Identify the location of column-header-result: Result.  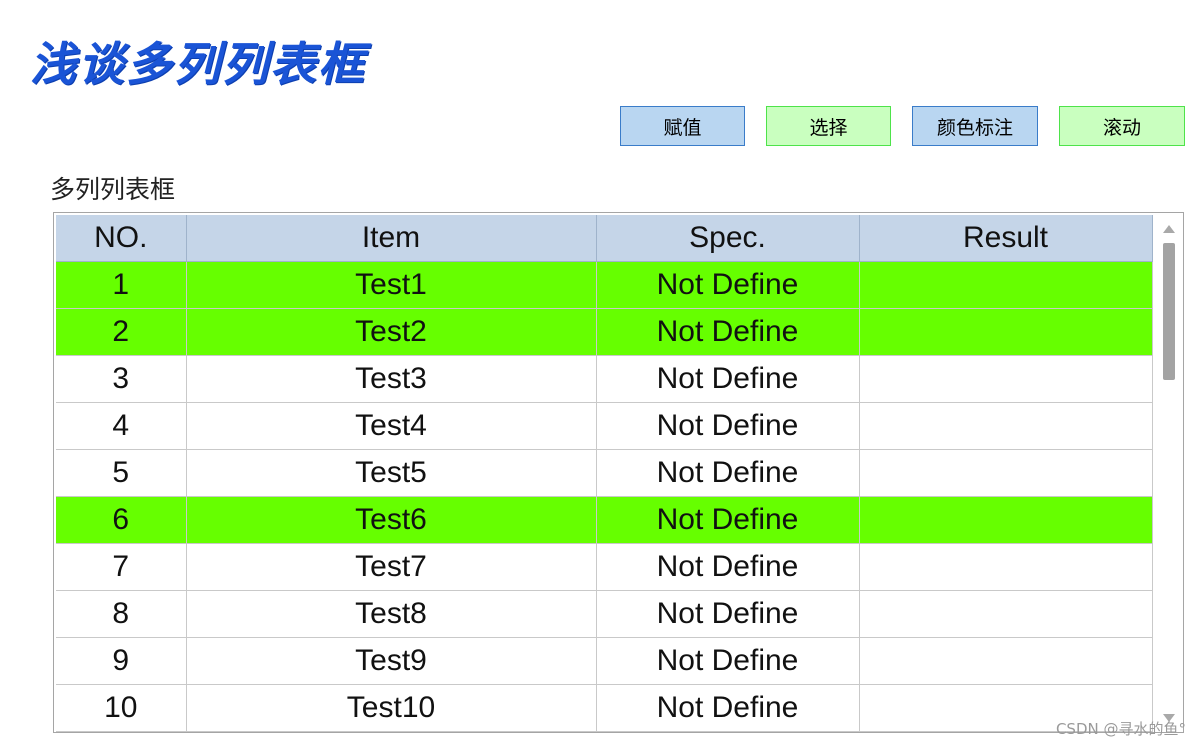
(1006, 238).